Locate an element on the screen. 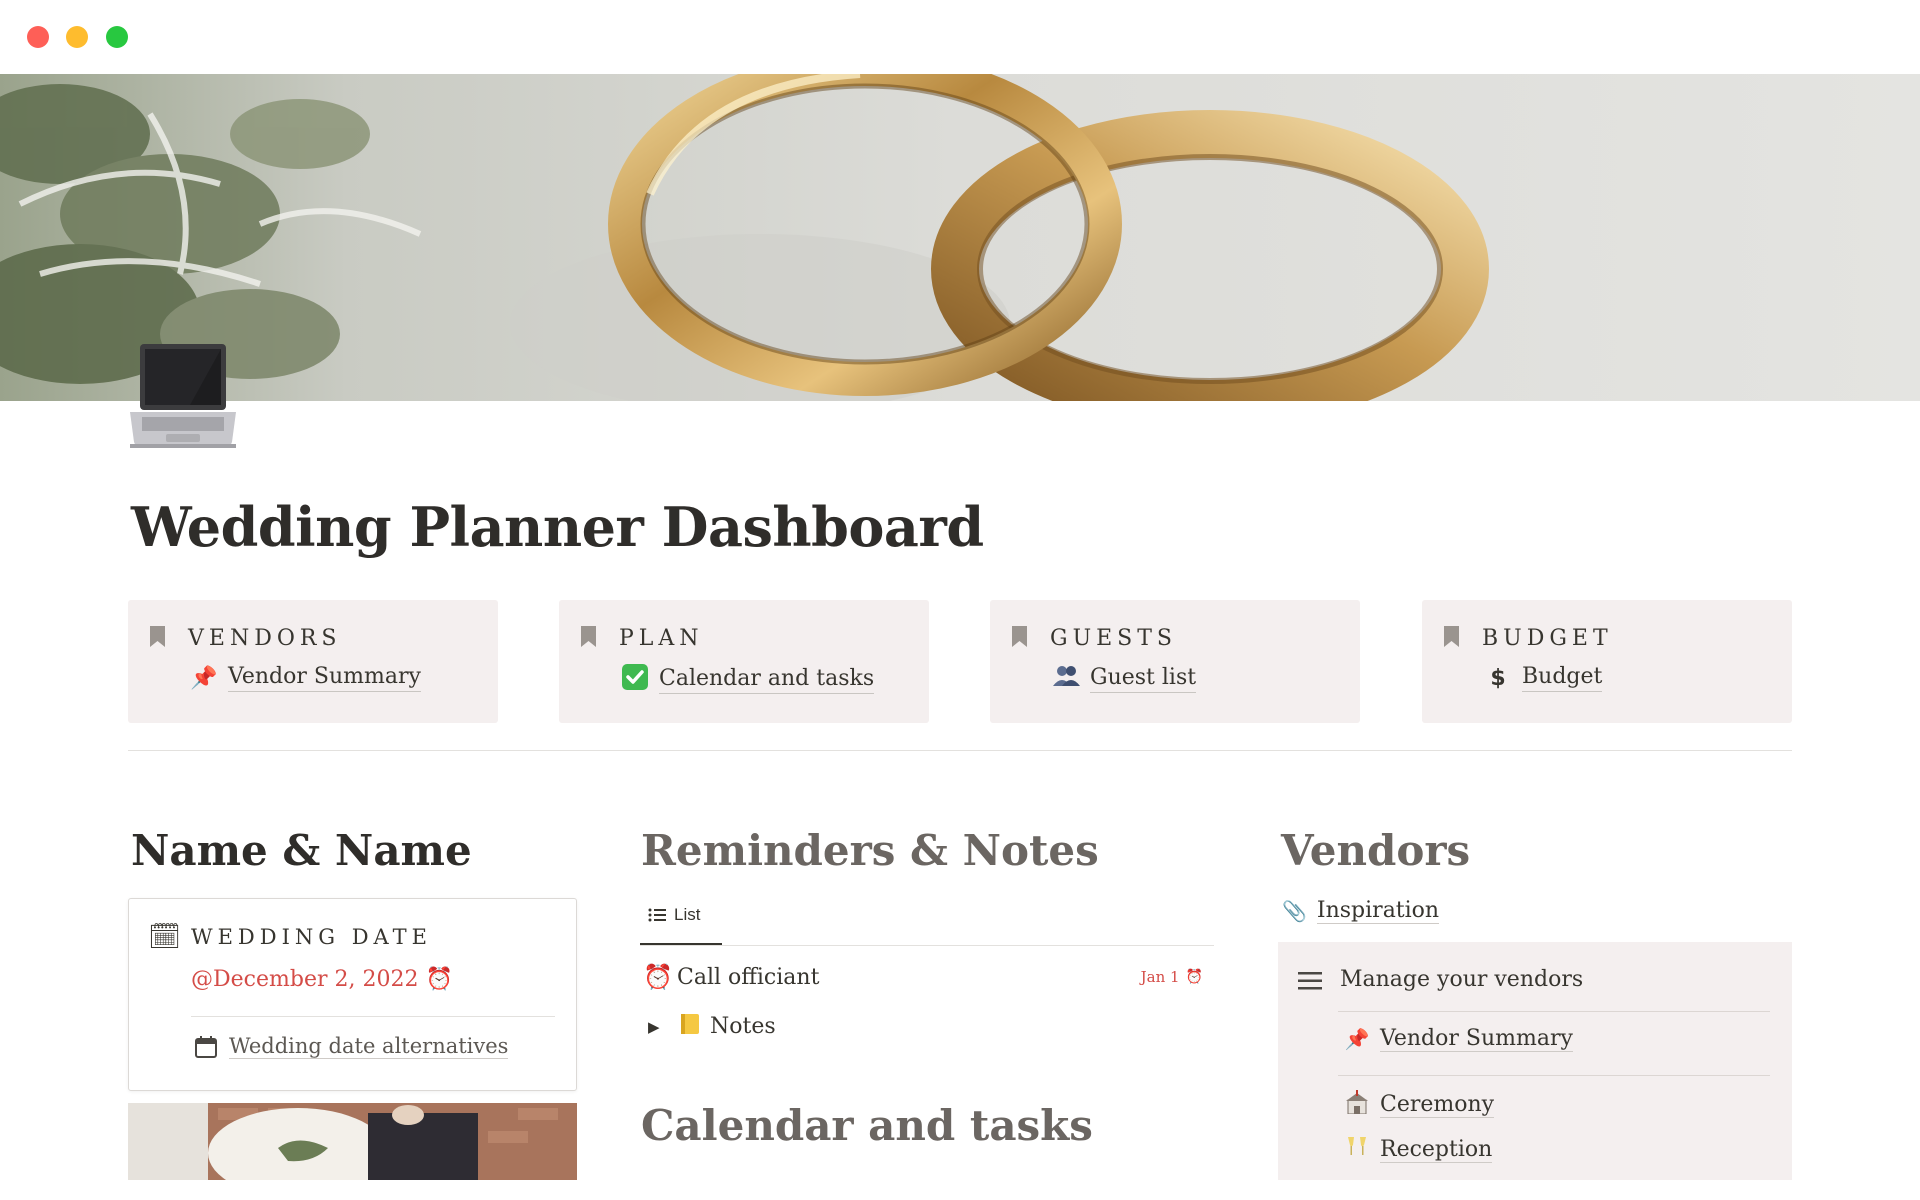  nav-card-guests: GUESTS Guest list is located at coordinates (1175, 661).